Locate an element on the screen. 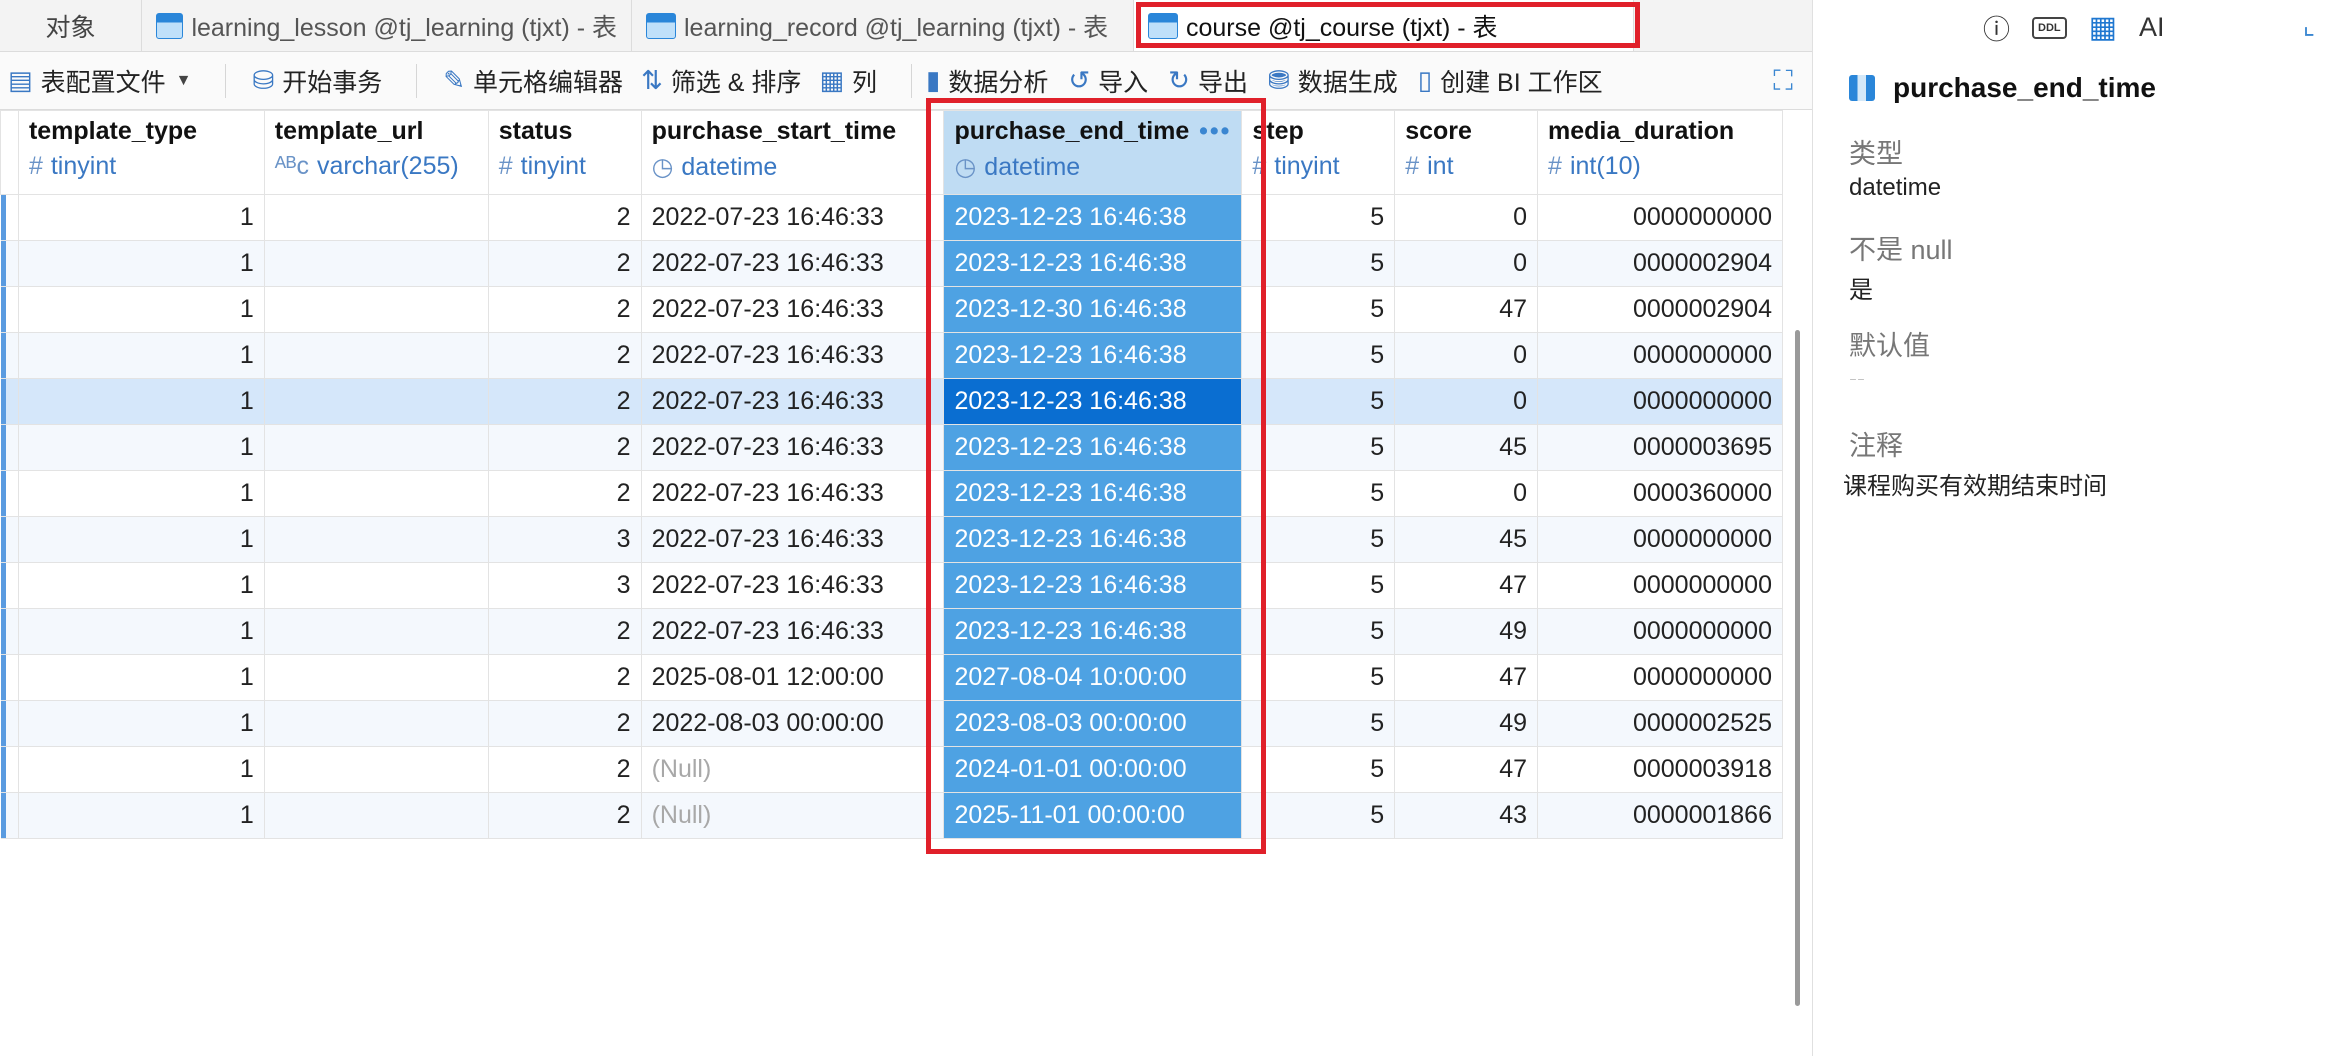 The height and width of the screenshot is (1056, 2325). cell-purchase-end-time: 2024-01-01 00:00:00 is located at coordinates (1093, 769).